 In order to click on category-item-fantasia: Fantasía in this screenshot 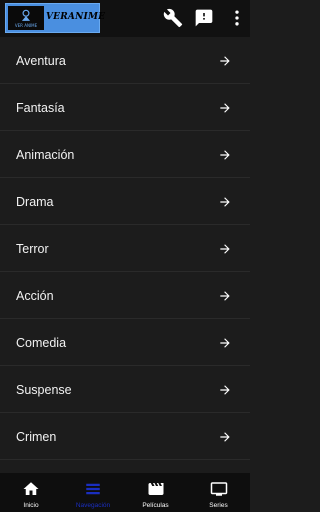, I will do `click(125, 107)`.